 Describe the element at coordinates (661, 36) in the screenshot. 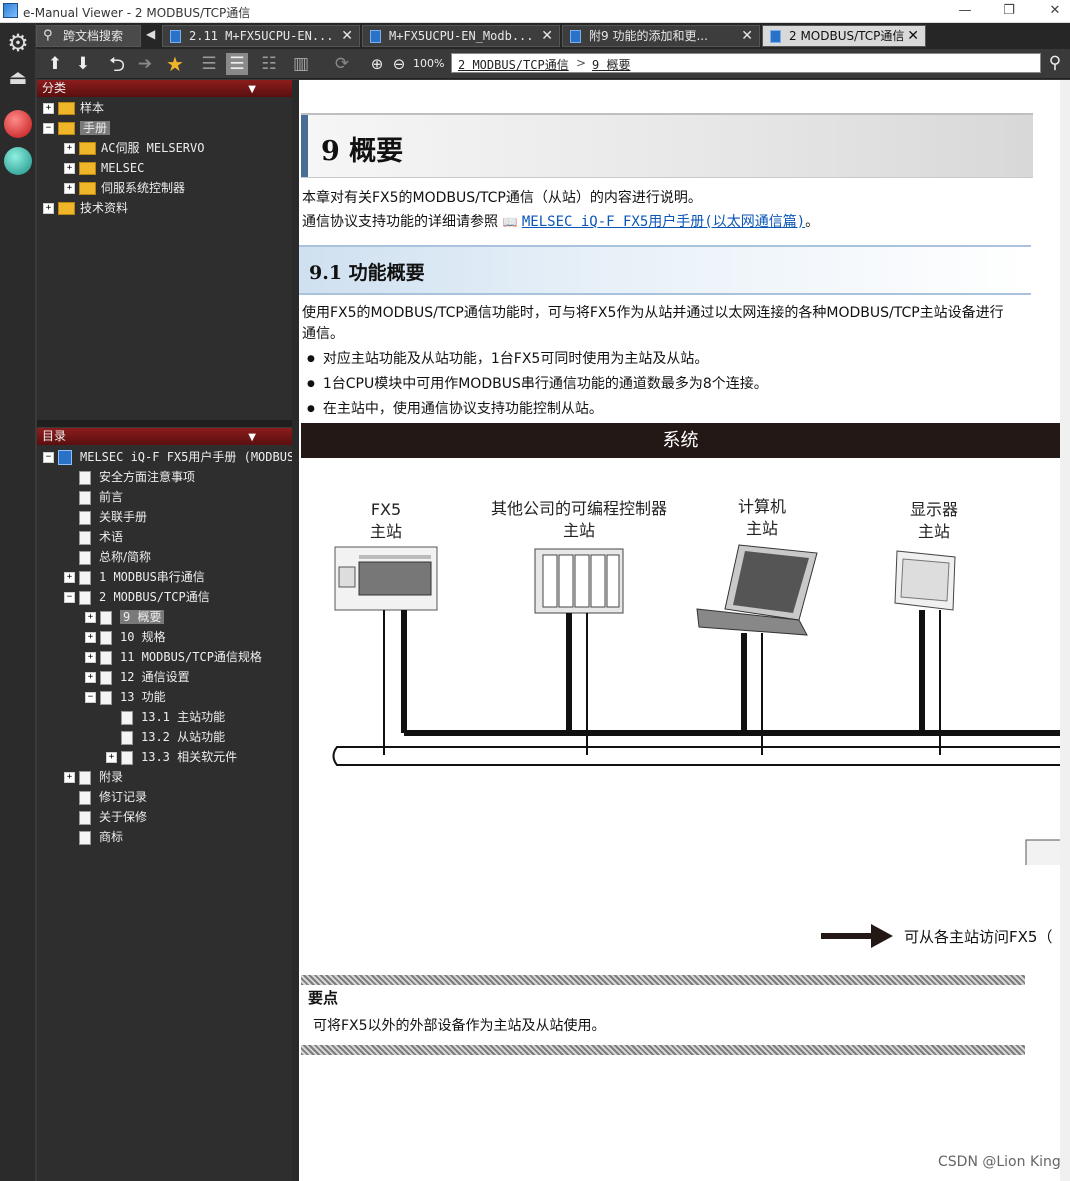

I see `tab-appendix-9: 附9 功能的添加和更... ✕` at that location.